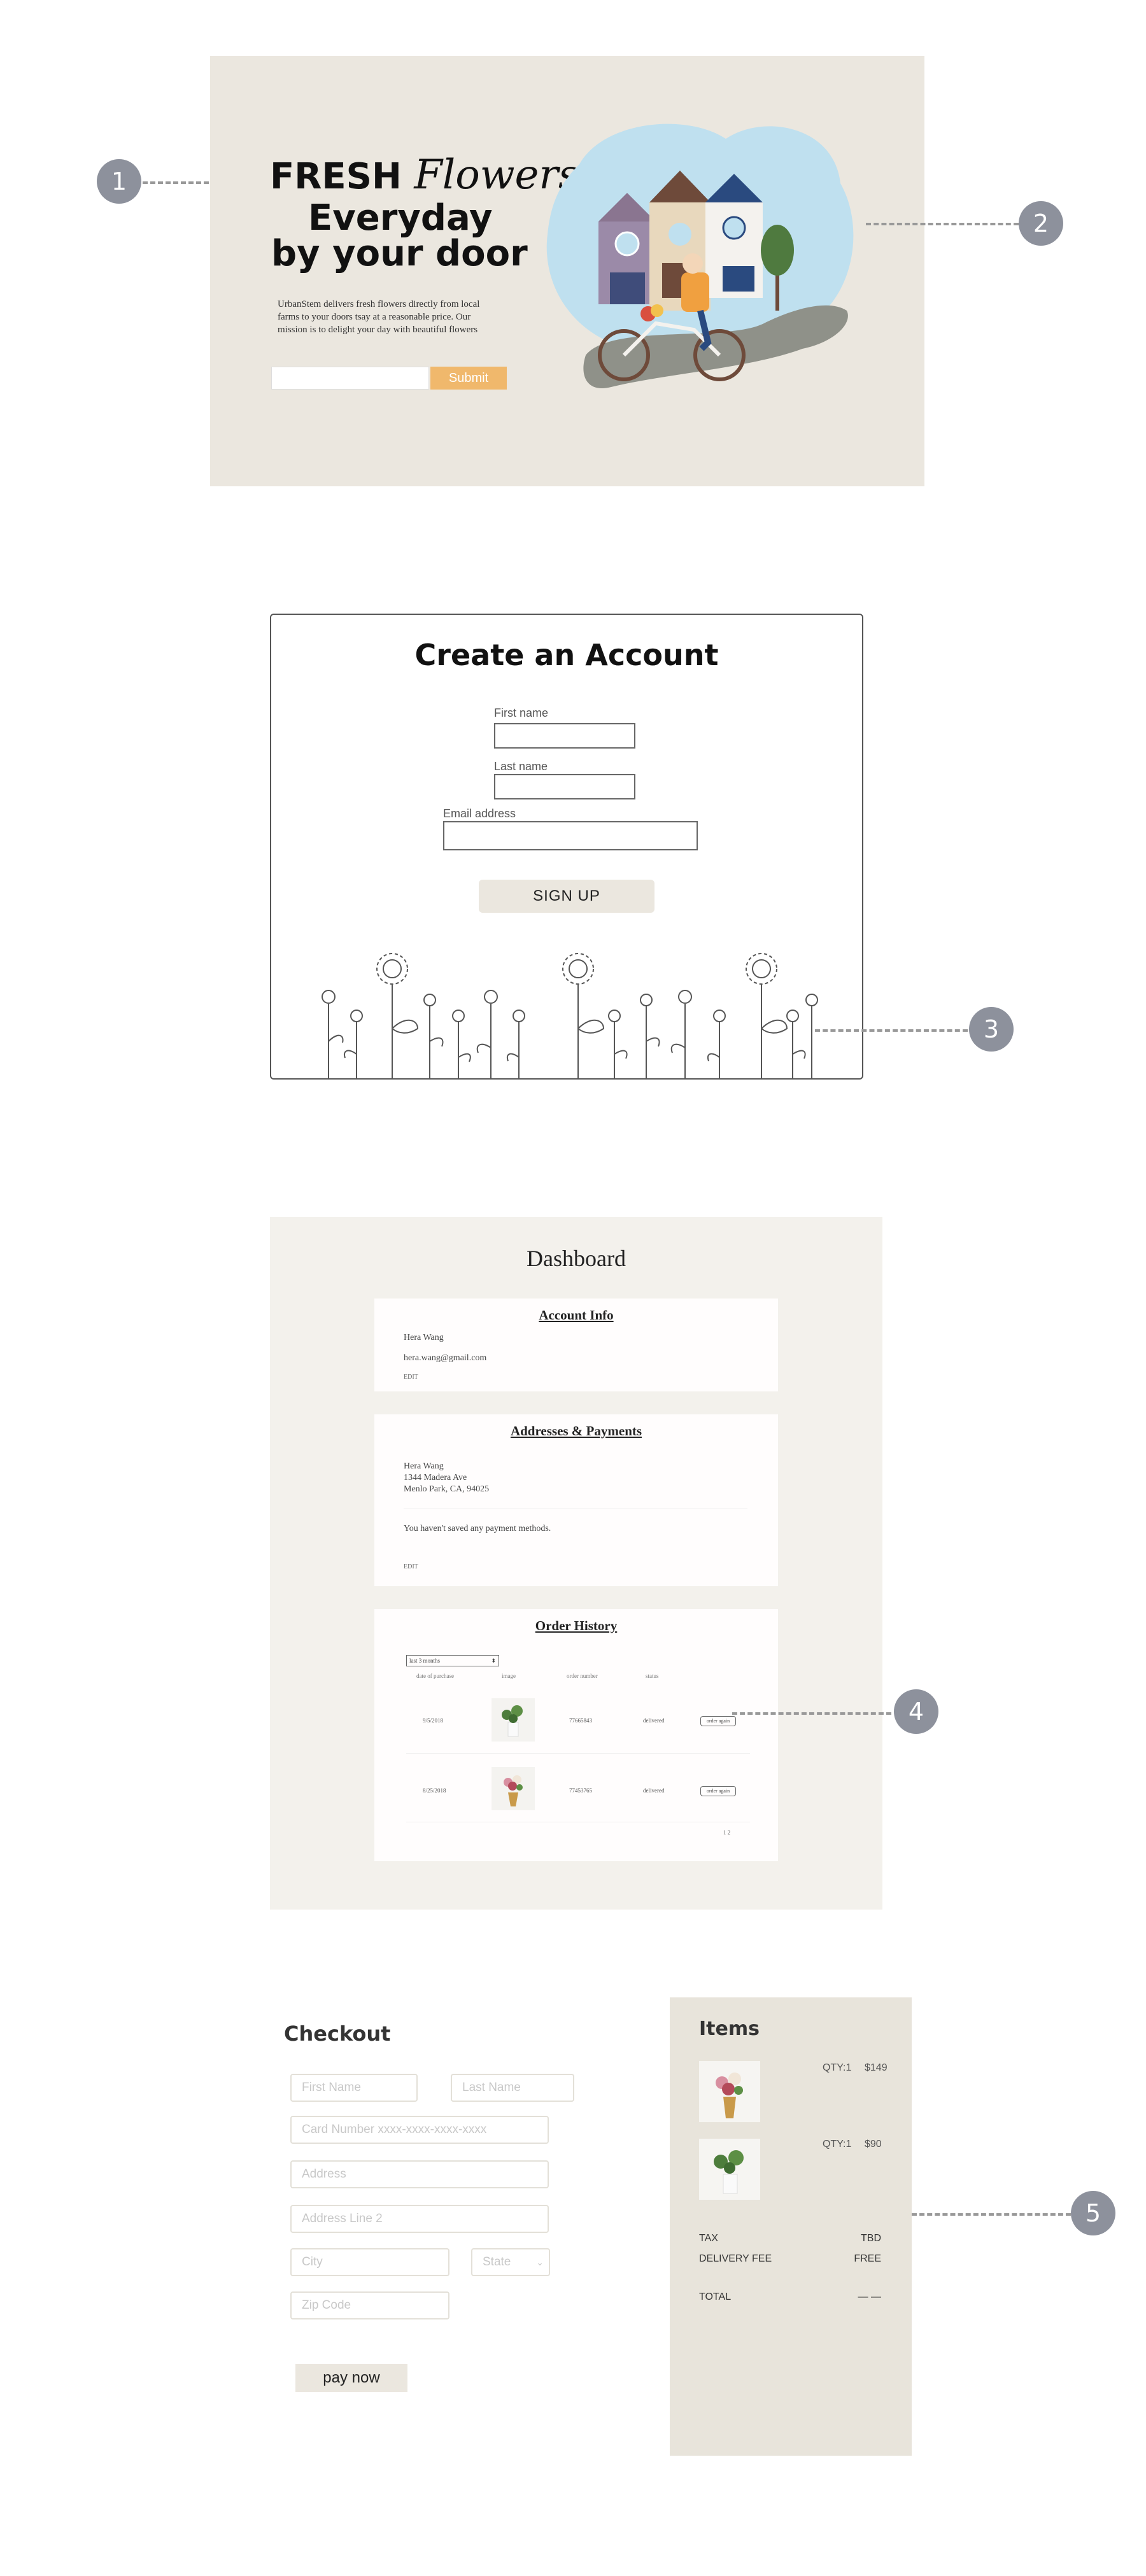  What do you see at coordinates (119, 182) in the screenshot?
I see `callout-1: 1` at bounding box center [119, 182].